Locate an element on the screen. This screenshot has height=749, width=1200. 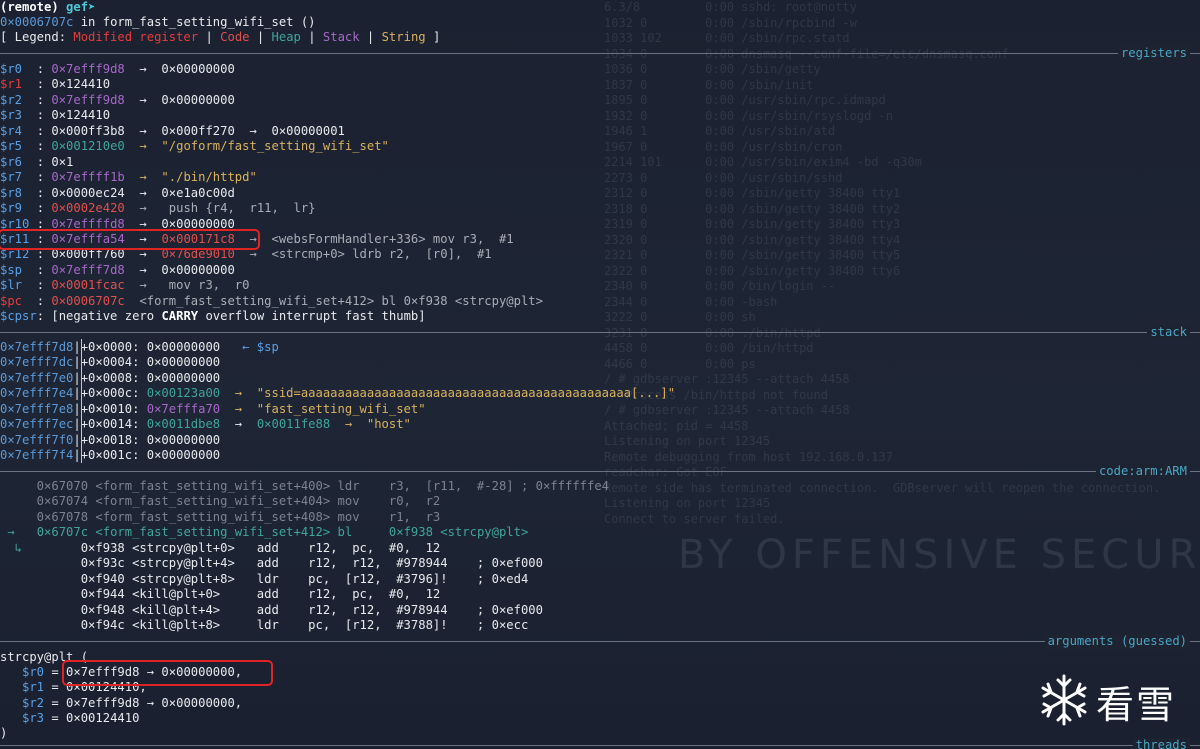
stack-value: 0×00123a00 is located at coordinates (183, 393).